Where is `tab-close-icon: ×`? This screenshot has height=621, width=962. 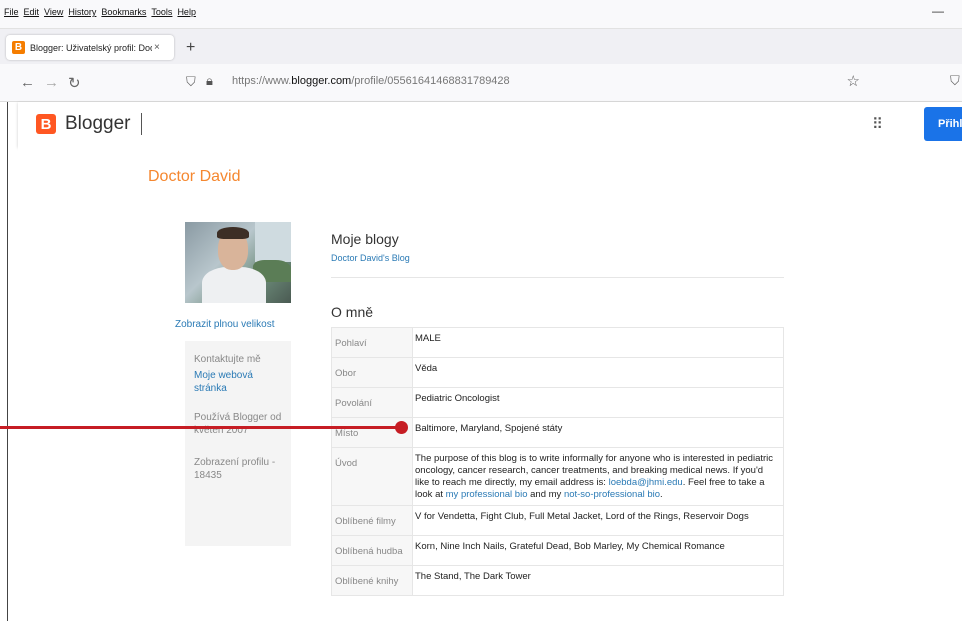
tab-close-icon: × is located at coordinates (157, 47).